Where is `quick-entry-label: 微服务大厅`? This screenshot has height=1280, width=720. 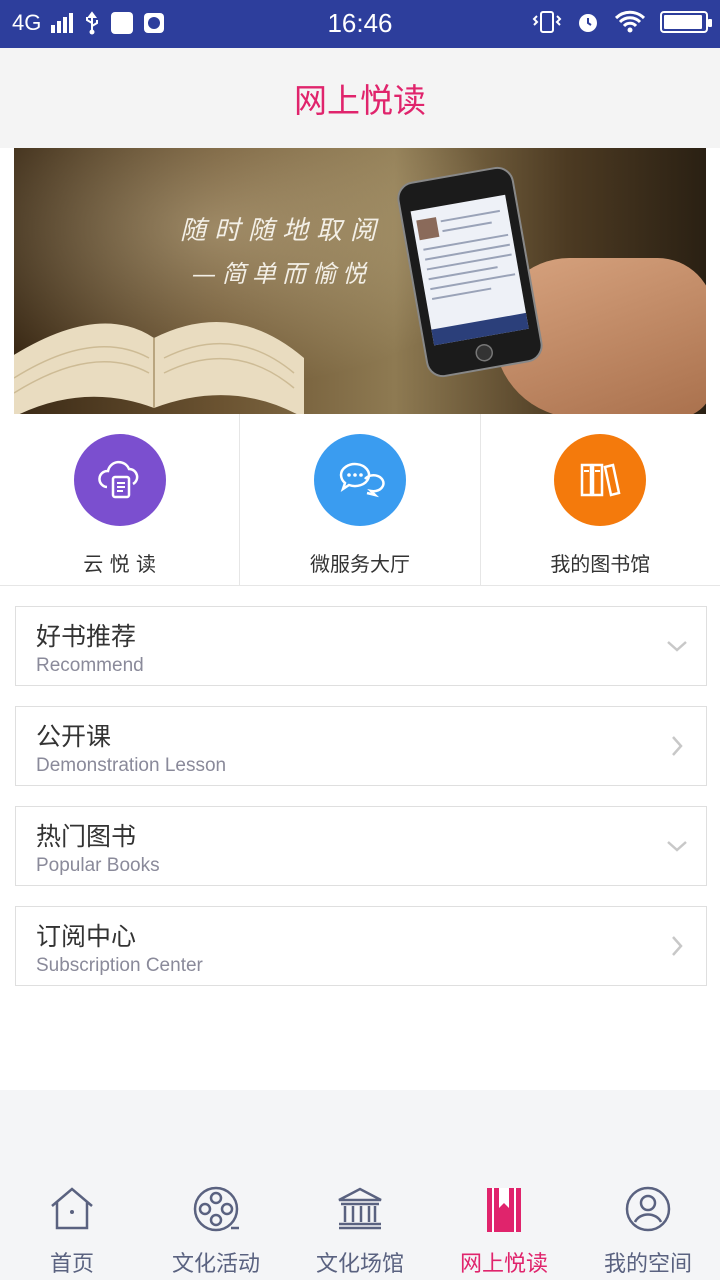
quick-entry-label: 微服务大厅 is located at coordinates (359, 564).